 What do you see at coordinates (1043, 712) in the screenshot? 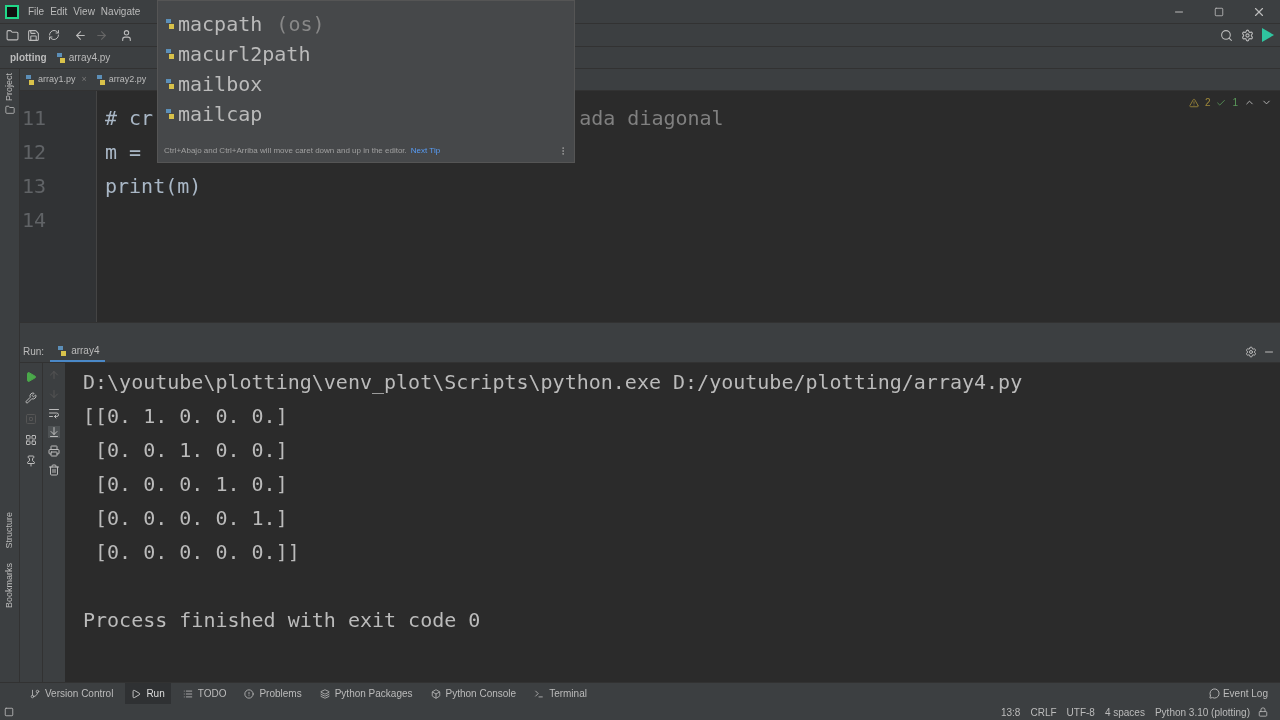
I see `status-item: CRLF` at bounding box center [1043, 712].